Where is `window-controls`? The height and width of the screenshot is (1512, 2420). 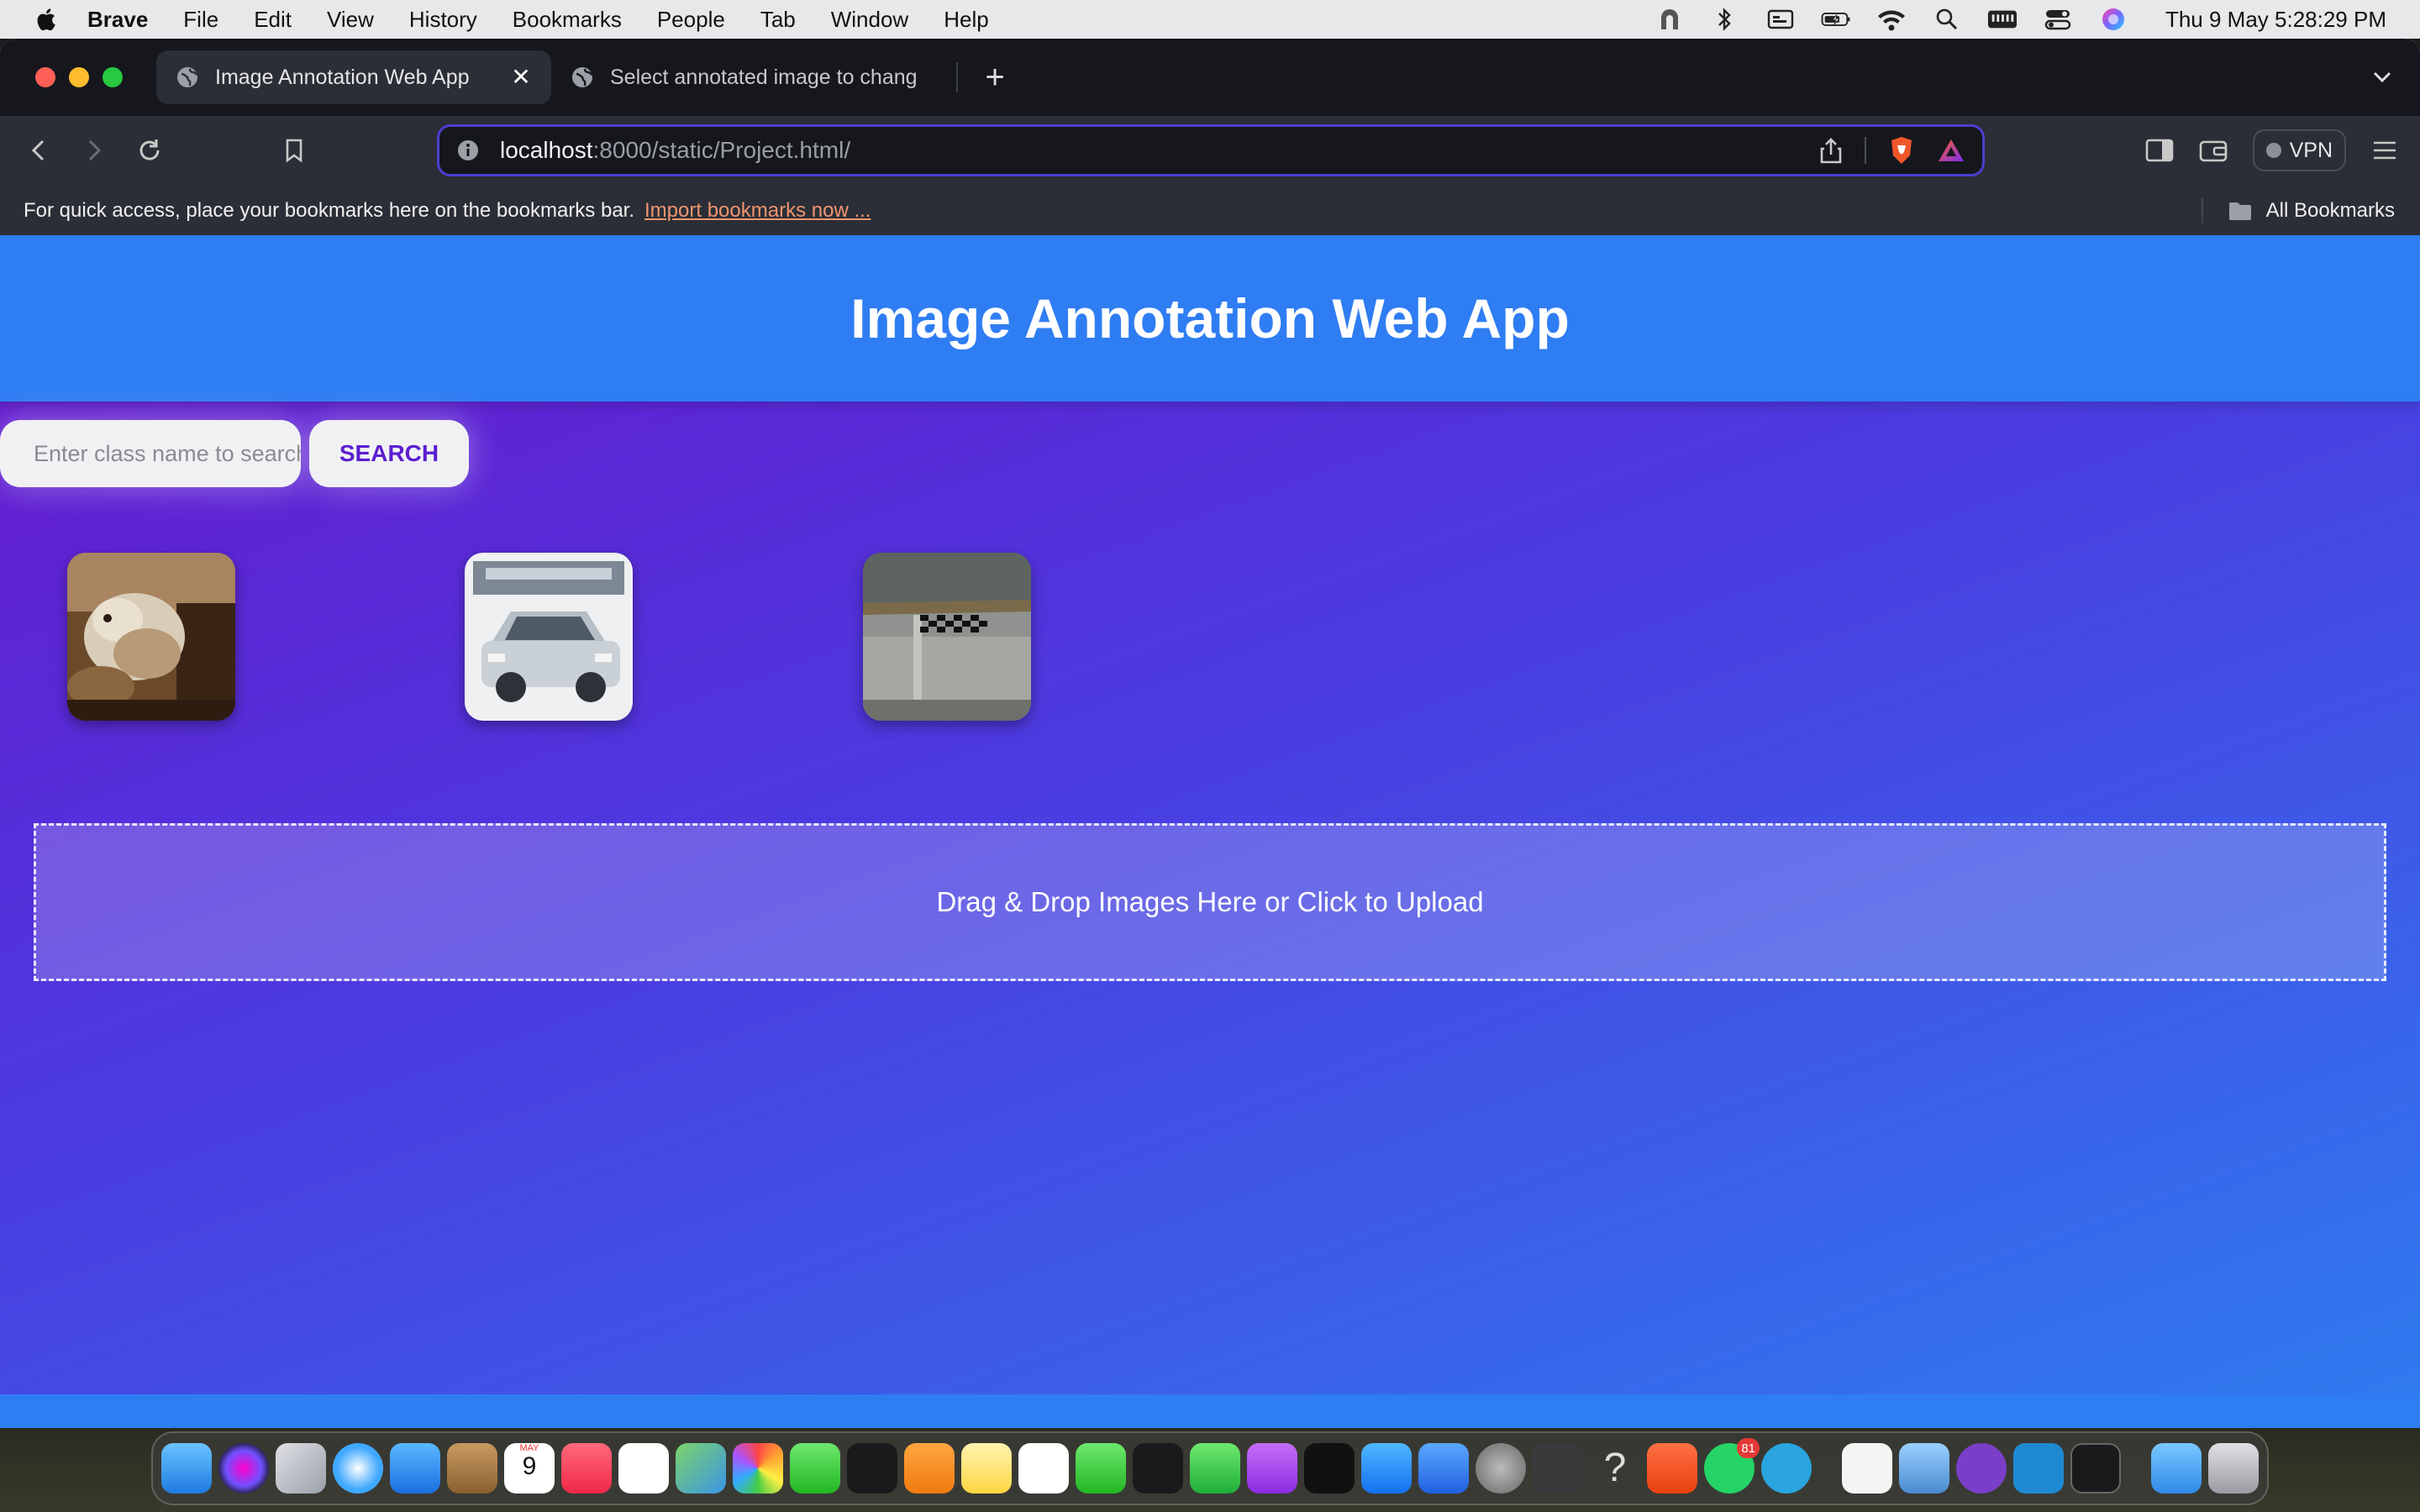
window-controls is located at coordinates (79, 77).